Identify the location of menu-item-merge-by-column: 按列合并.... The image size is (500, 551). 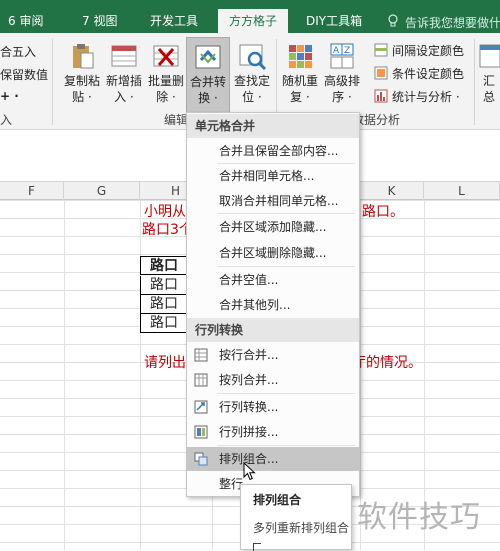
(273, 380).